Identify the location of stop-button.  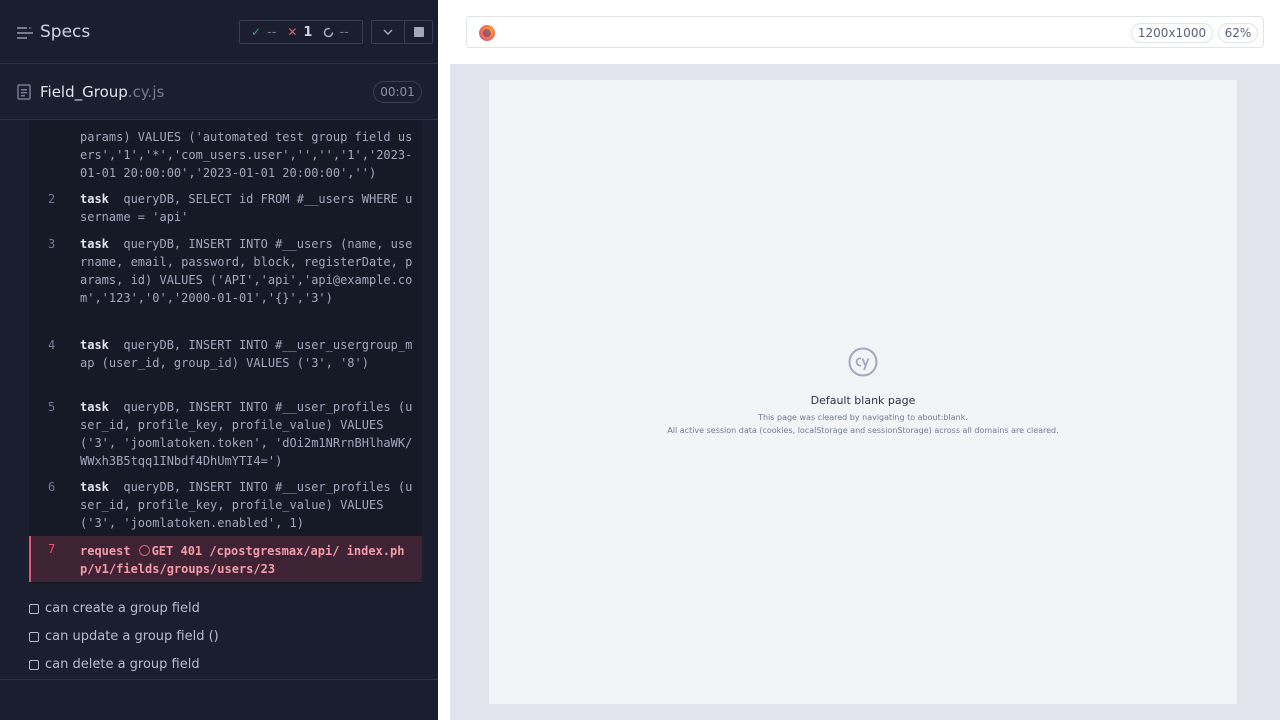
(418, 32).